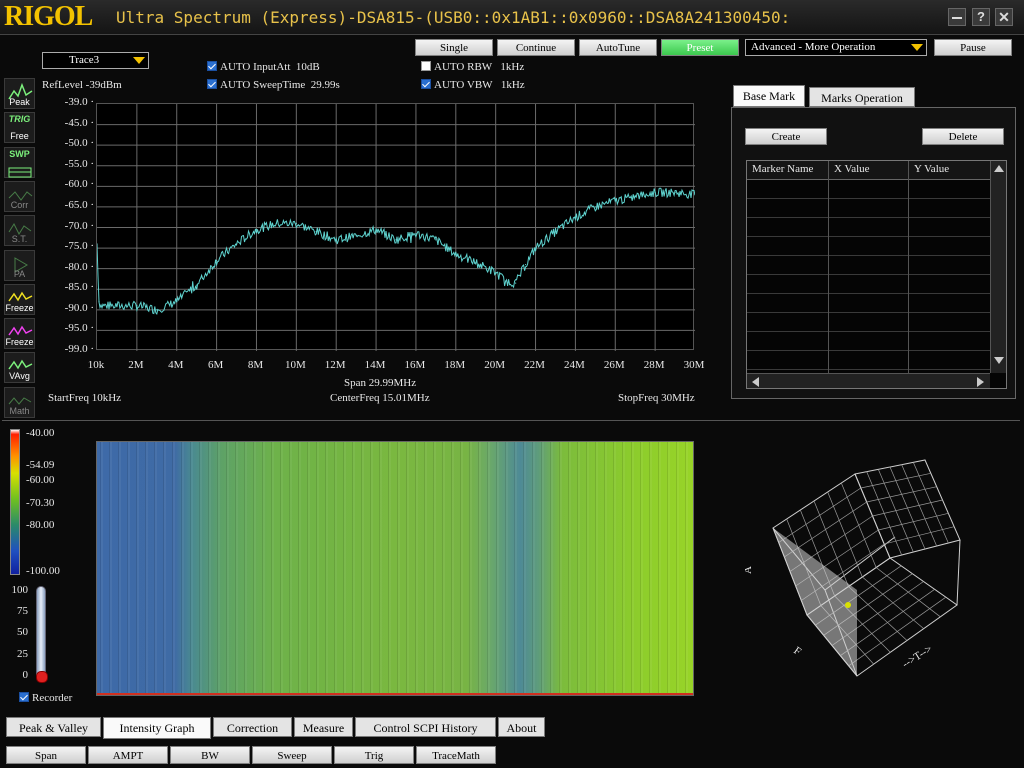 The height and width of the screenshot is (768, 1024). What do you see at coordinates (426, 66) in the screenshot?
I see `rbw-checkbox` at bounding box center [426, 66].